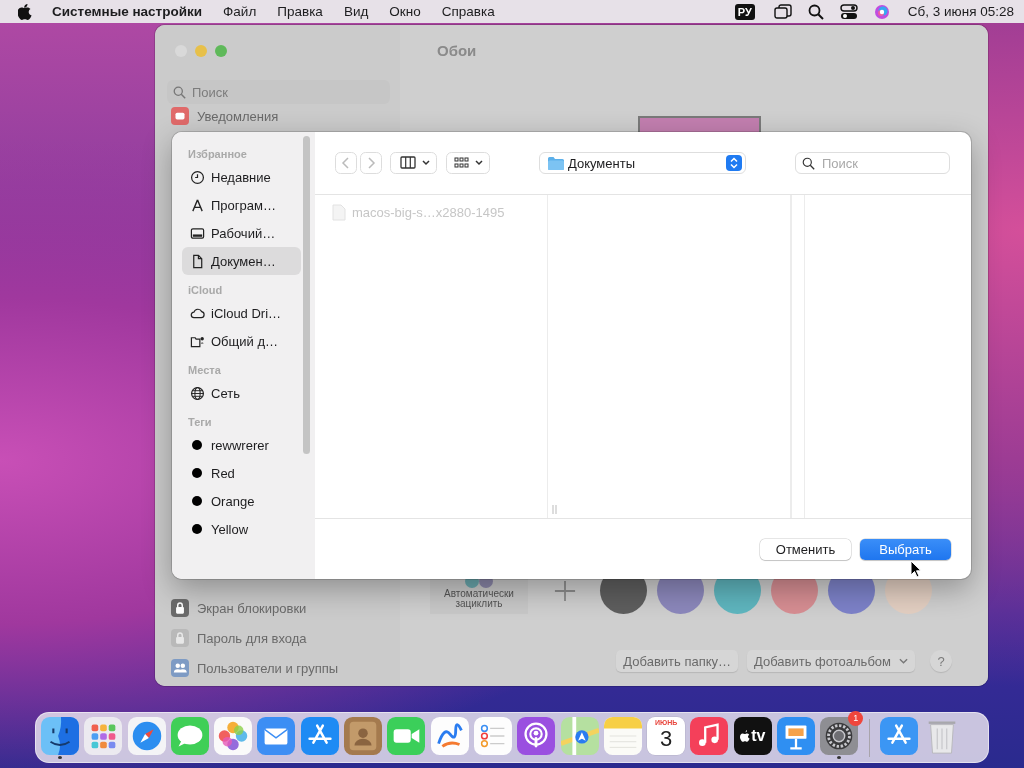 Image resolution: width=1024 pixels, height=768 pixels. I want to click on menu-item: Файл, so click(240, 11).